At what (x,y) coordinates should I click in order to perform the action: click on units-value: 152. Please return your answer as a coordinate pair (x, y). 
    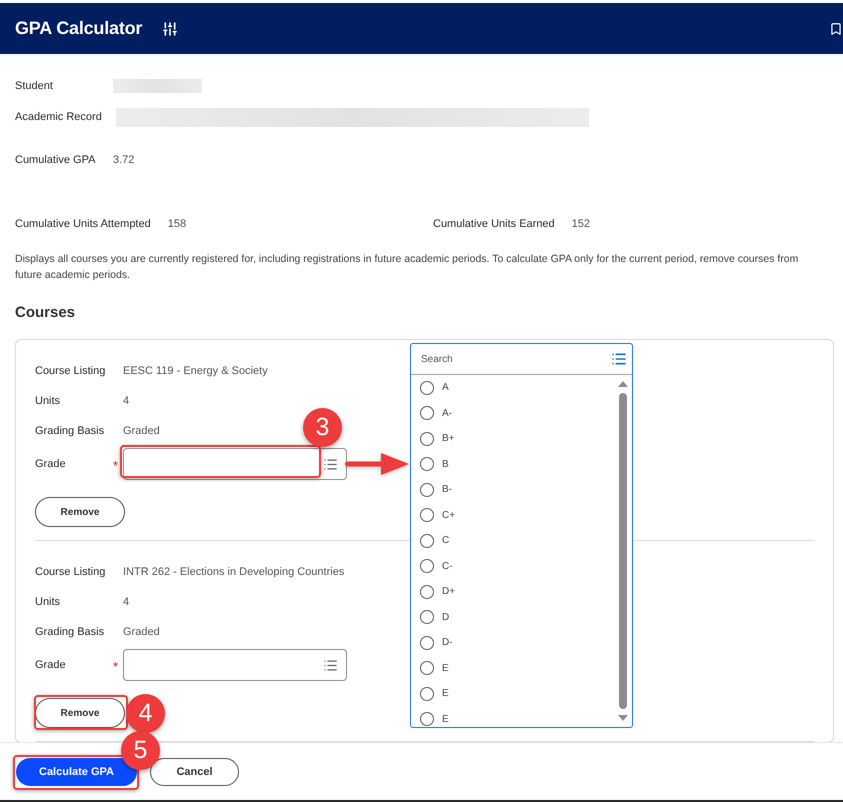
    Looking at the image, I should click on (581, 224).